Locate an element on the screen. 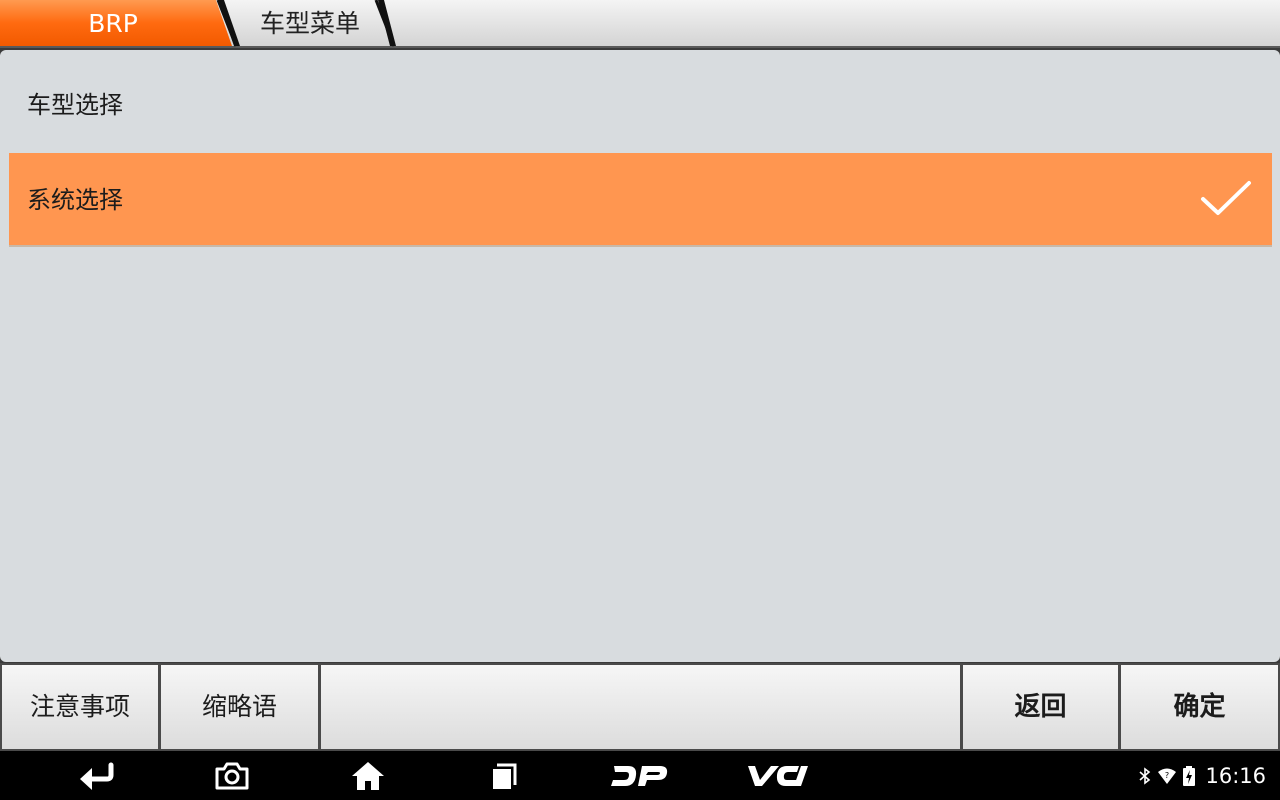  button-bar-spacer is located at coordinates (640, 707).